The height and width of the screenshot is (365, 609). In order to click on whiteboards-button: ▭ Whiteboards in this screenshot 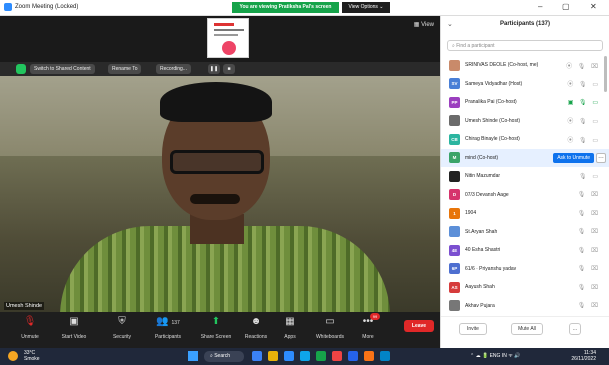, I will do `click(330, 327)`.